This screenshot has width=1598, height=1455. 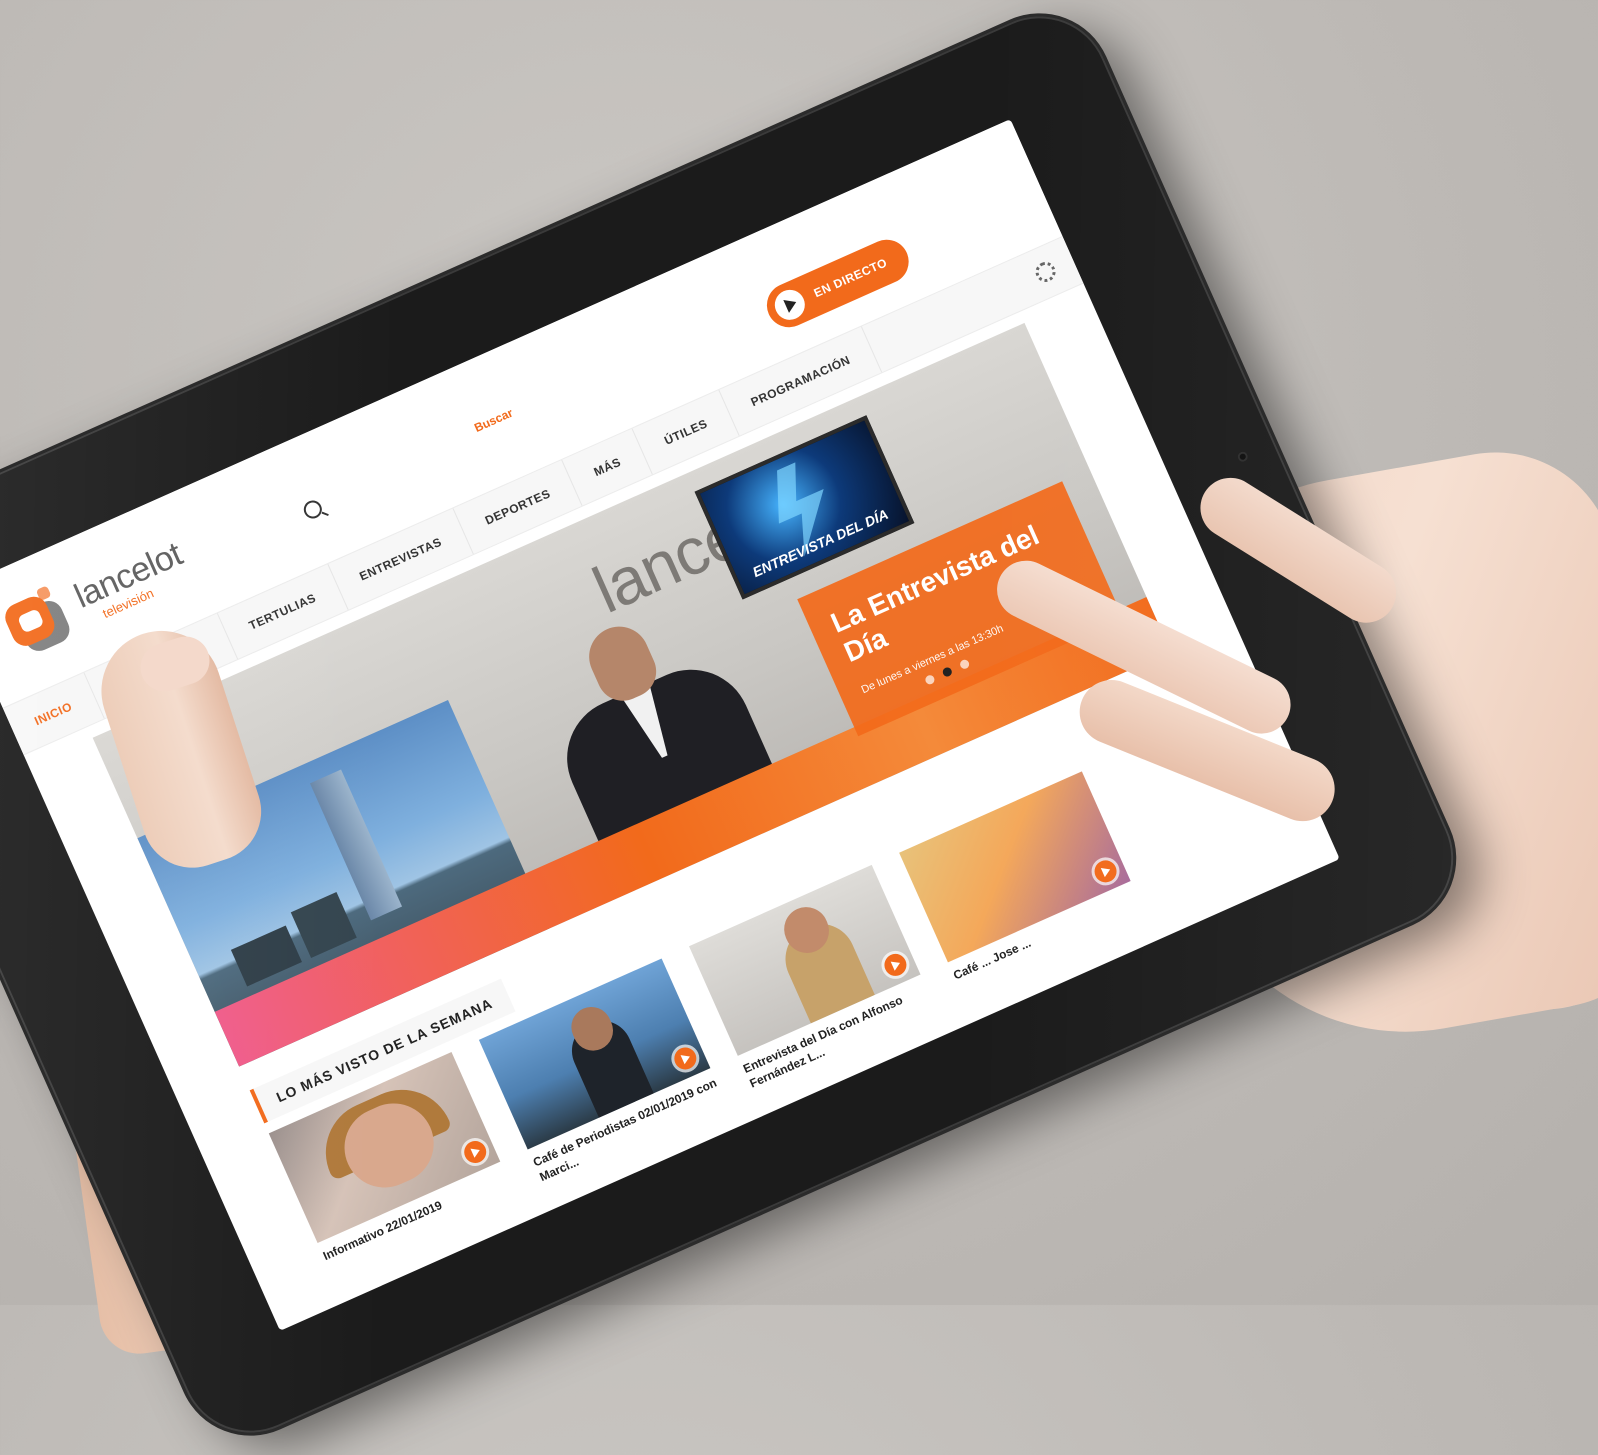 I want to click on settings-icon, so click(x=1045, y=272).